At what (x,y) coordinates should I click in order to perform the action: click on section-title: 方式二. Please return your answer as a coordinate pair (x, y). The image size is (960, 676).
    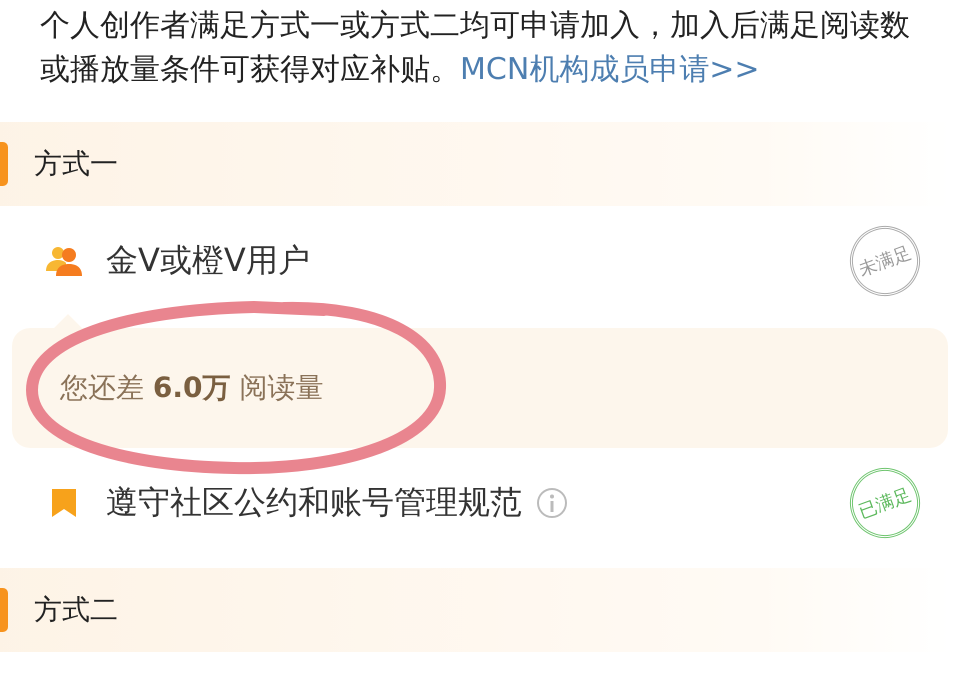
    Looking at the image, I should click on (76, 610).